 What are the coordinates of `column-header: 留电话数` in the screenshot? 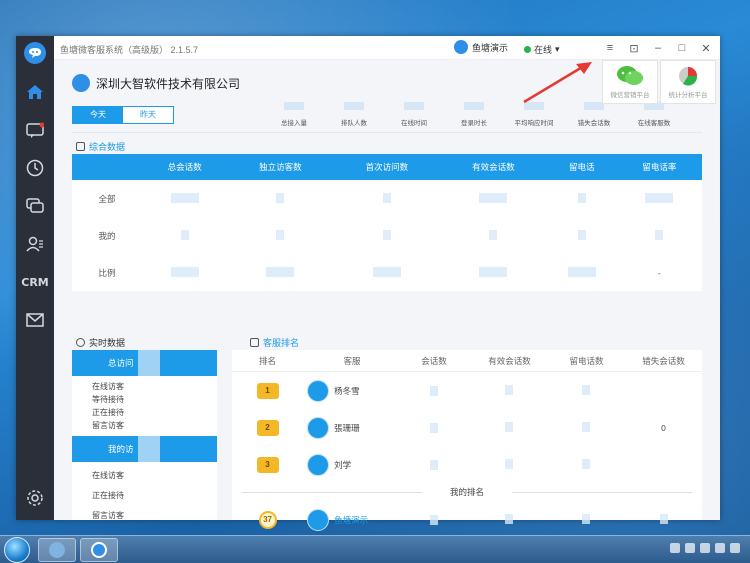 It's located at (586, 361).